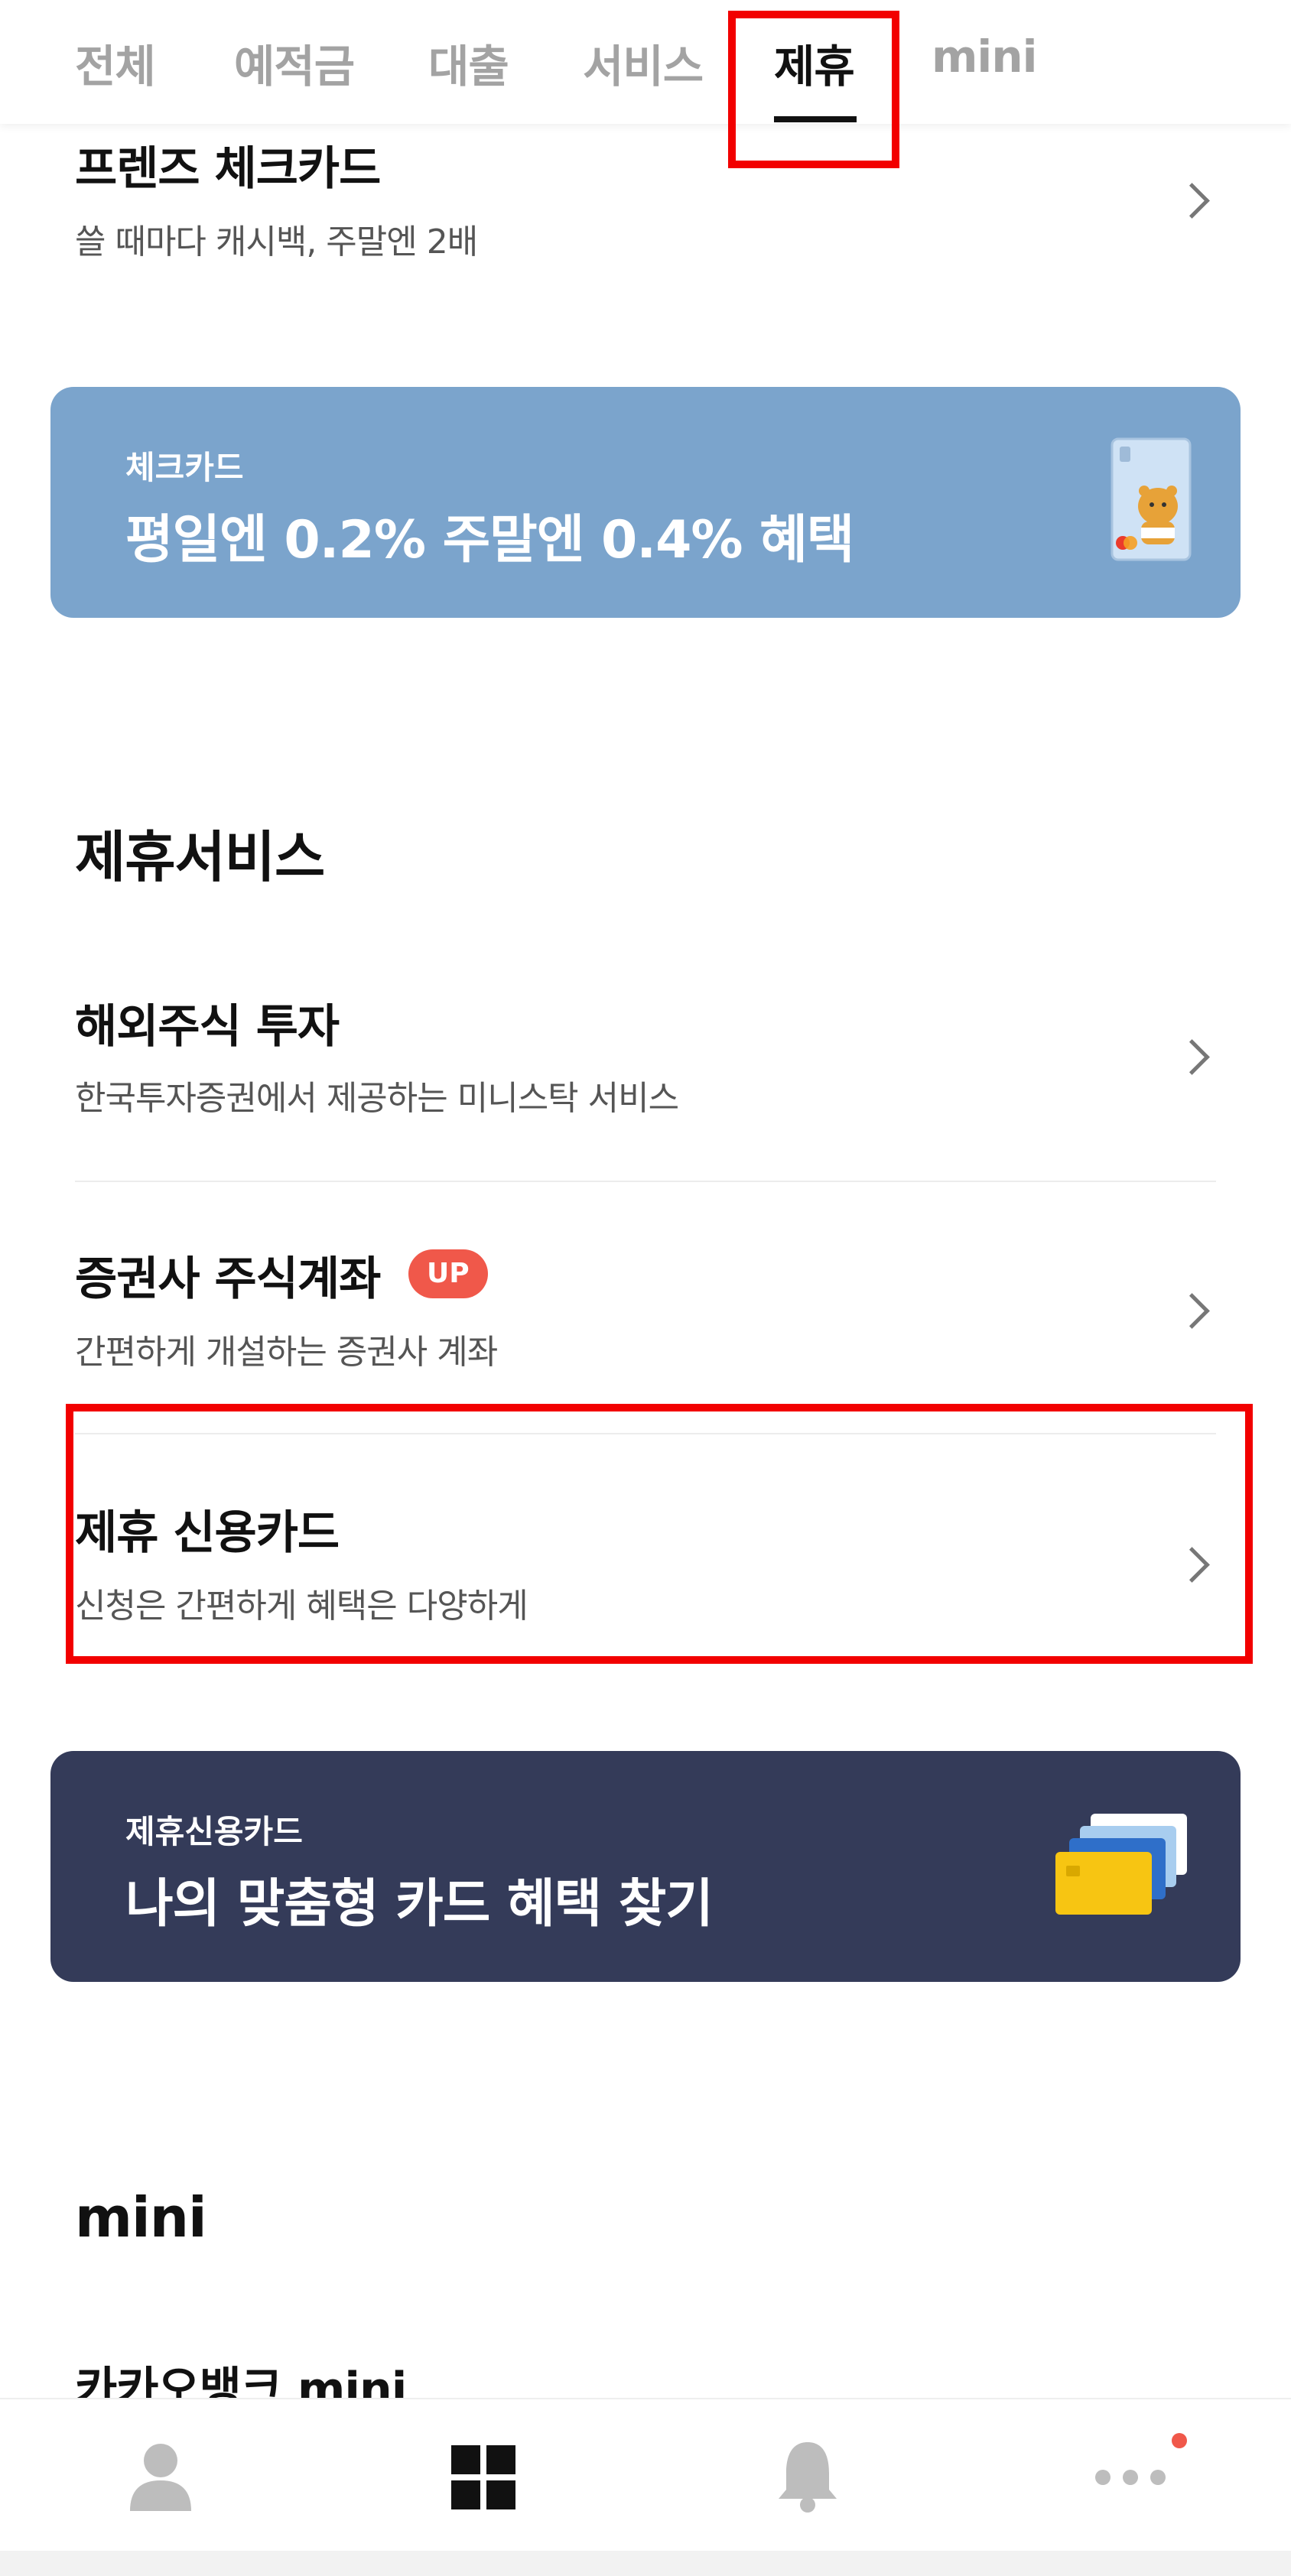 This screenshot has height=2576, width=1291. What do you see at coordinates (228, 169) in the screenshot?
I see `item-title: 프렌즈 체크카드` at bounding box center [228, 169].